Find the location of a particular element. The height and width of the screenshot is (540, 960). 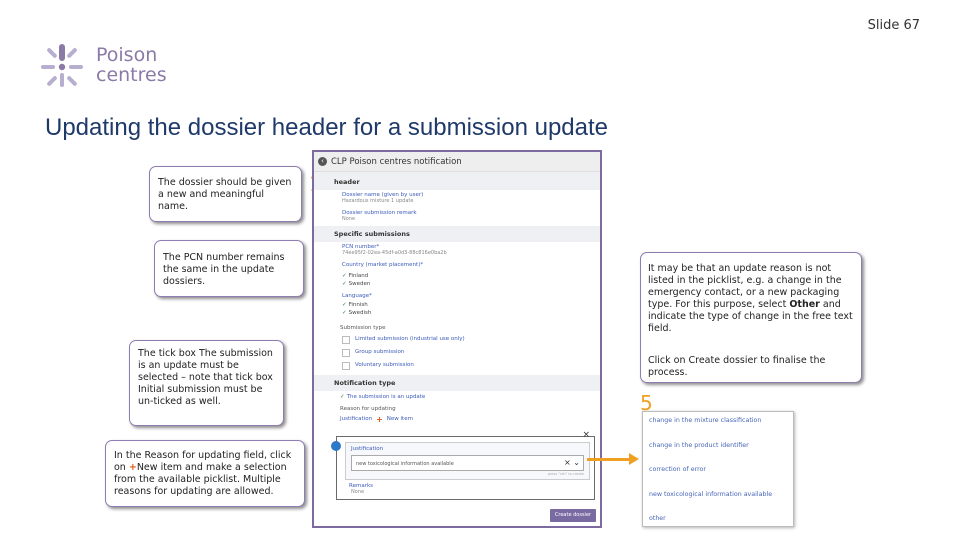

callout-bold-other: Other is located at coordinates (804, 304).